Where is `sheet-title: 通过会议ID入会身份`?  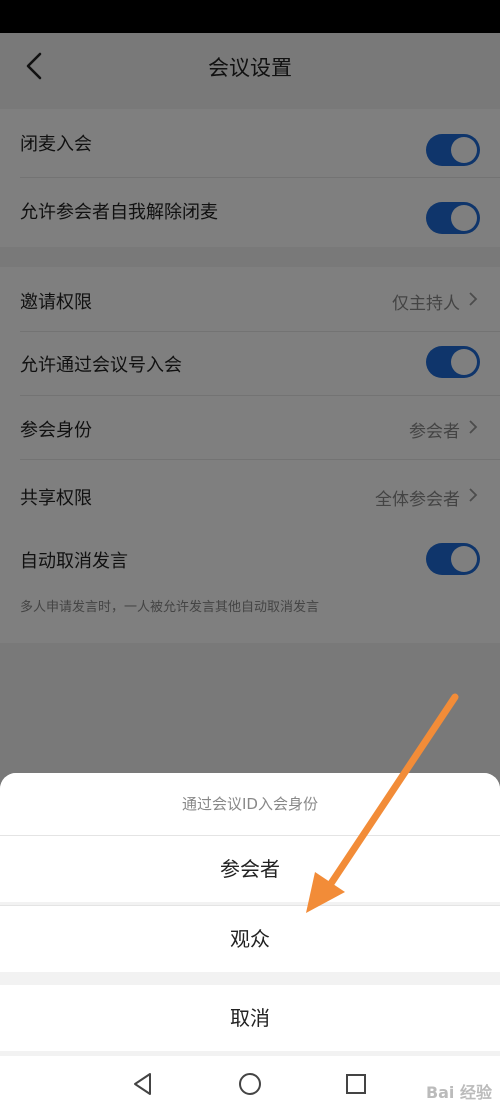 sheet-title: 通过会议ID入会身份 is located at coordinates (250, 804).